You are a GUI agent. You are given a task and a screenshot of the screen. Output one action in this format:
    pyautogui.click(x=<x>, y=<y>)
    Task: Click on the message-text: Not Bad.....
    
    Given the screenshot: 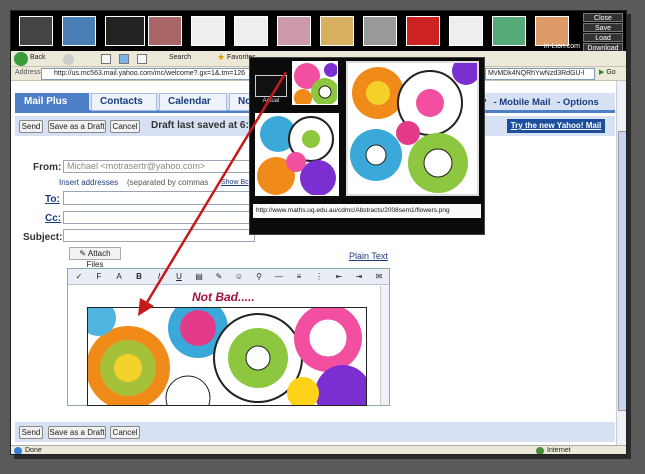 What is the action you would take?
    pyautogui.click(x=223, y=297)
    